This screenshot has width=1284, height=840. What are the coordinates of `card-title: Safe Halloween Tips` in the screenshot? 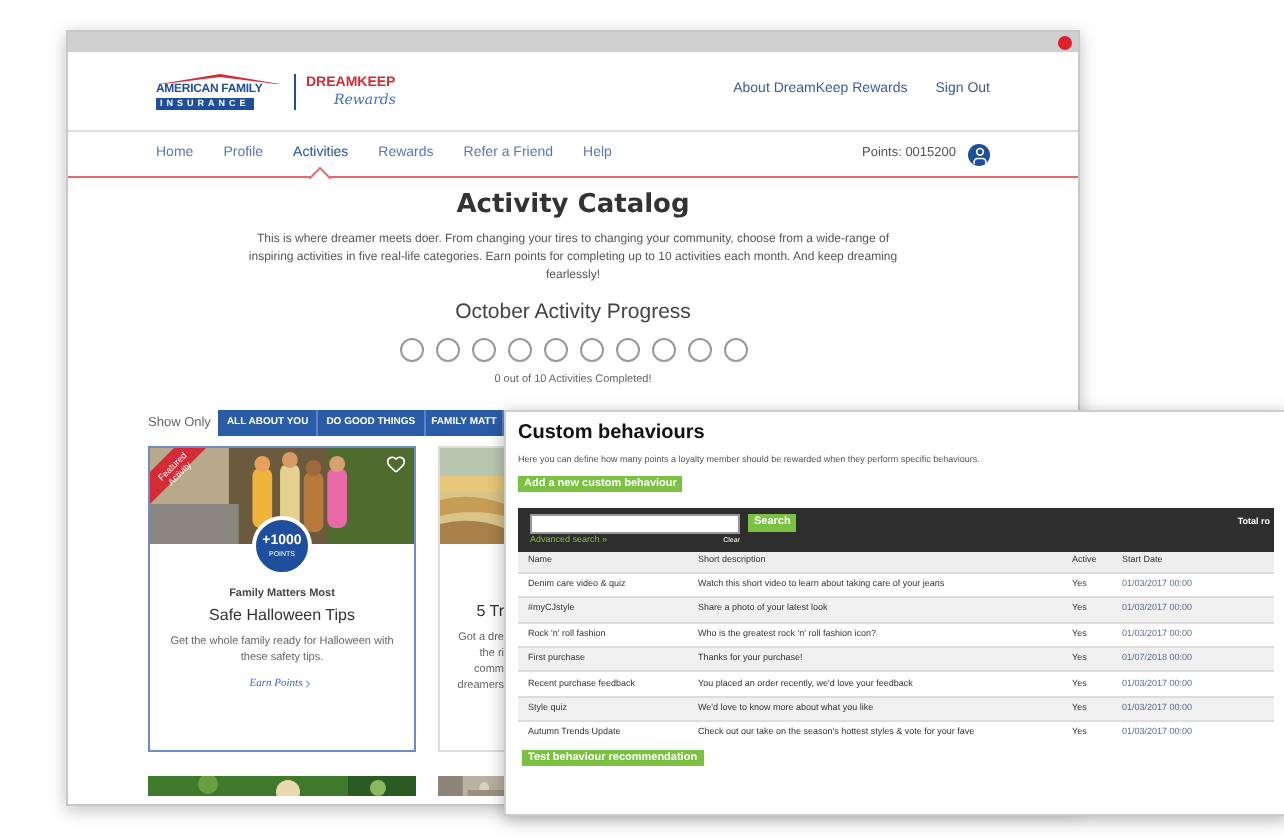 It's located at (282, 616).